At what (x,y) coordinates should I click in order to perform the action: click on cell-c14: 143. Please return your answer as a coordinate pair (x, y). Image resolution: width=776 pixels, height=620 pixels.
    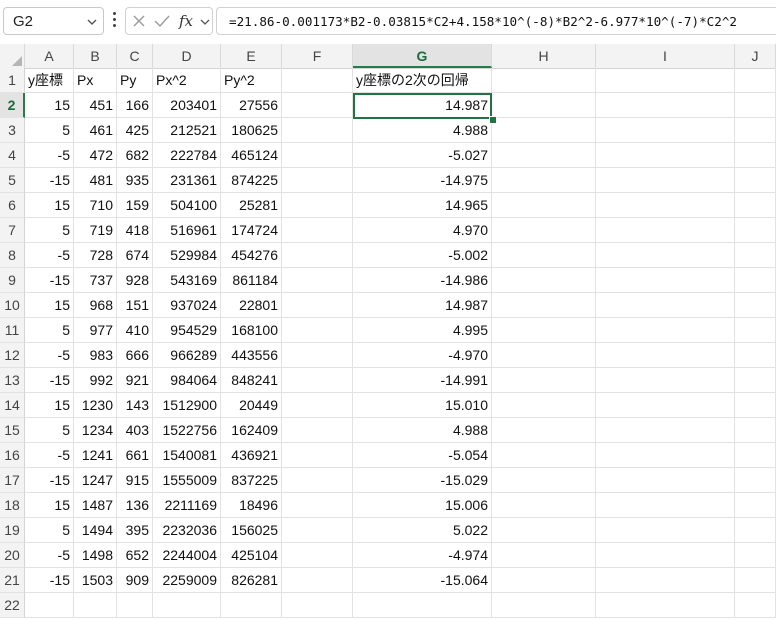
    Looking at the image, I should click on (135, 405).